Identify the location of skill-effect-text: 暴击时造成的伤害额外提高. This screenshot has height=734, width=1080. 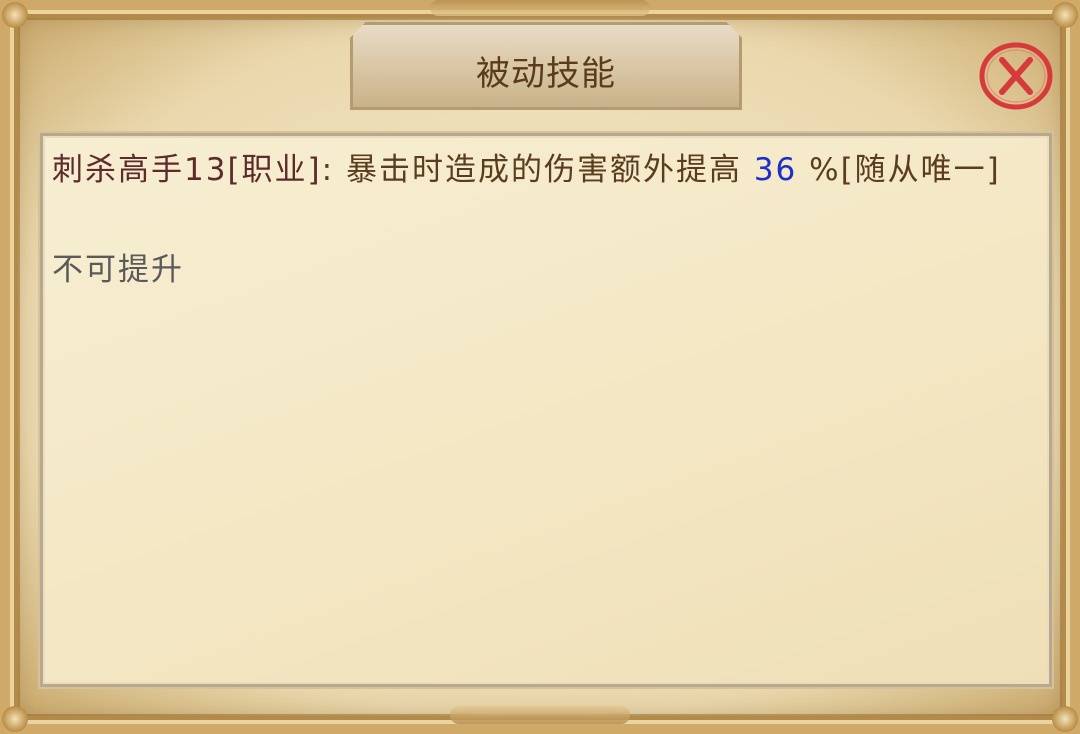
(544, 170).